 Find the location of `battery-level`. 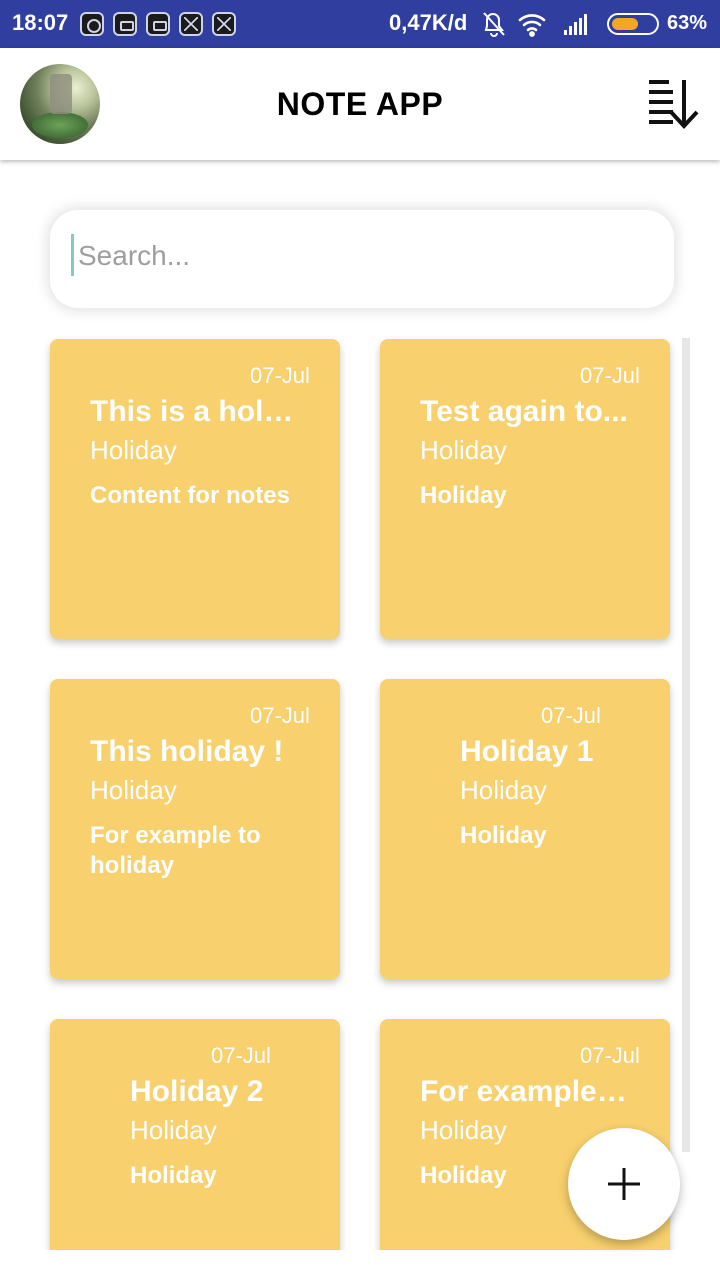

battery-level is located at coordinates (625, 24).